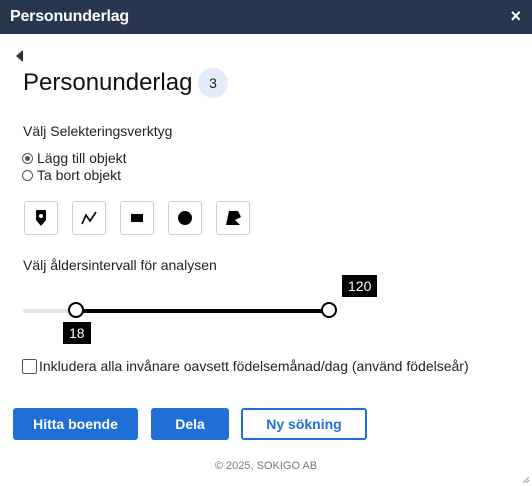  What do you see at coordinates (266, 466) in the screenshot?
I see `copyright-footer: © 2025, SOKIGO AB` at bounding box center [266, 466].